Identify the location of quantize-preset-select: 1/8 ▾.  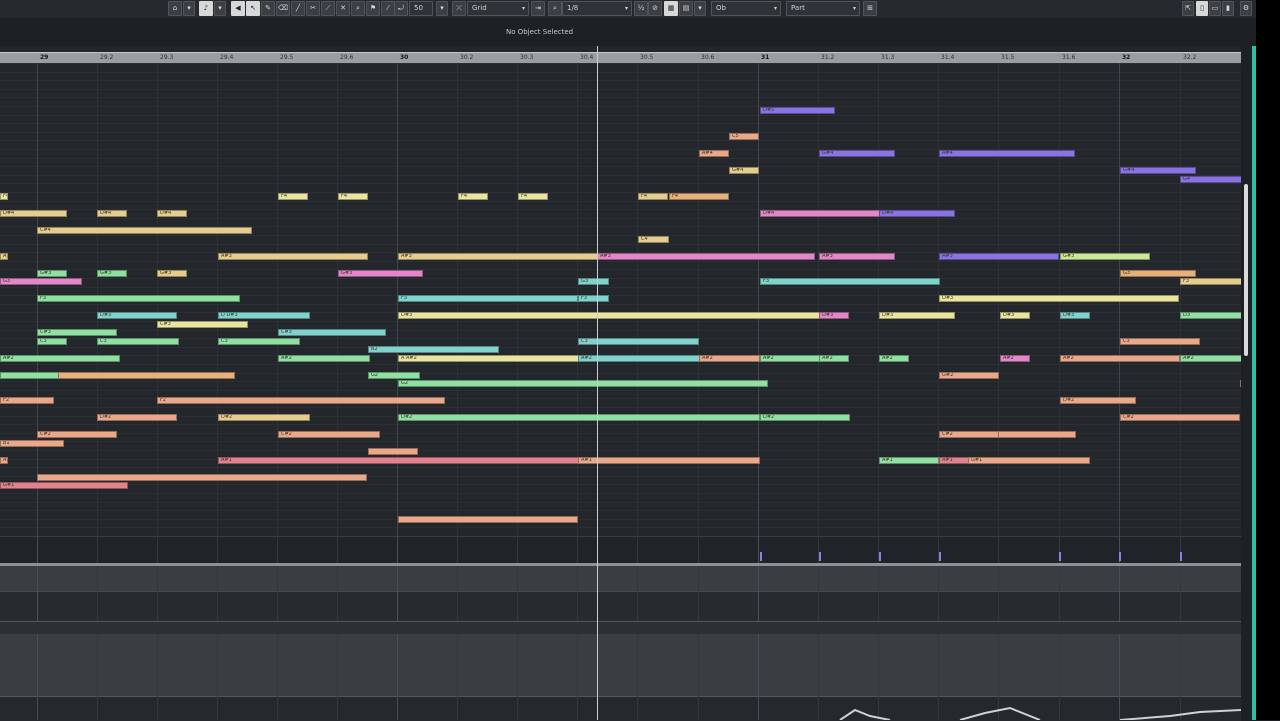
(597, 8).